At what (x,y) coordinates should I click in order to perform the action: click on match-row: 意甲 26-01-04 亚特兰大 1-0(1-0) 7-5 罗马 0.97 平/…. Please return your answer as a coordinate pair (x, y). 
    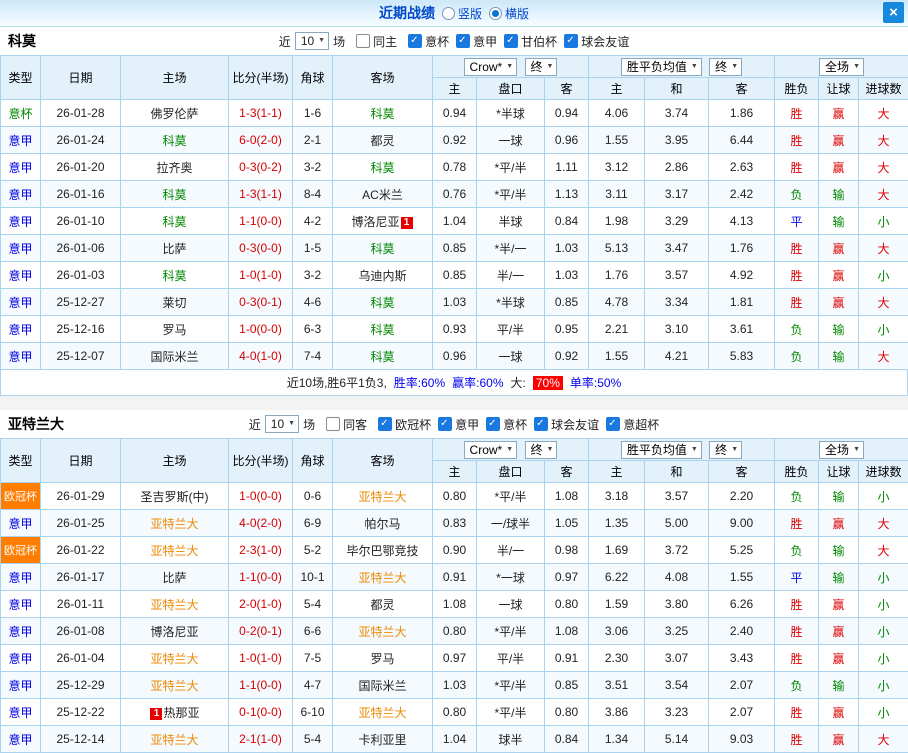
    Looking at the image, I should click on (454, 658).